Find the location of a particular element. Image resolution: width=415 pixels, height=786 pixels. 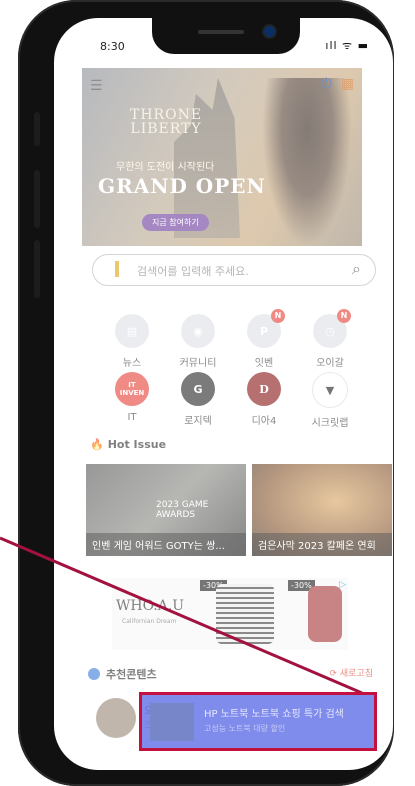

shortcut-label: 뉴스 is located at coordinates (132, 363).